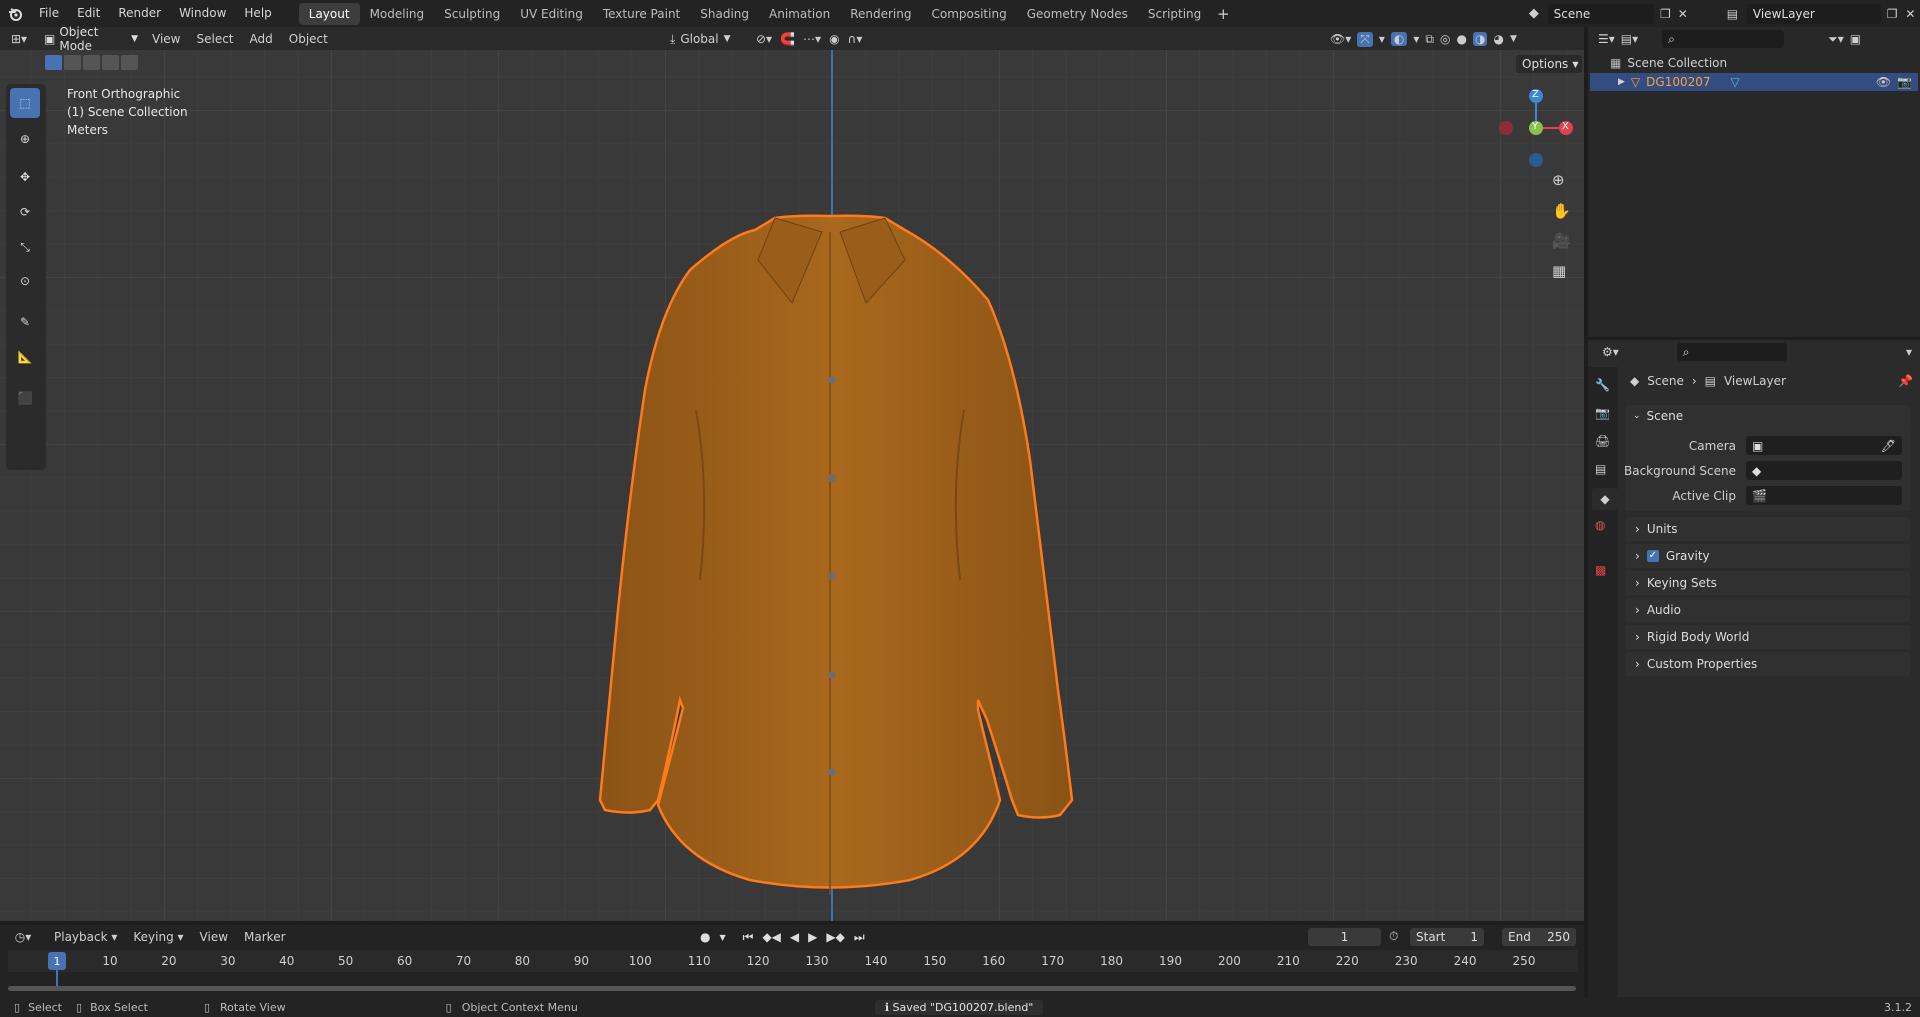  What do you see at coordinates (53, 62) in the screenshot?
I see `select-new-icon` at bounding box center [53, 62].